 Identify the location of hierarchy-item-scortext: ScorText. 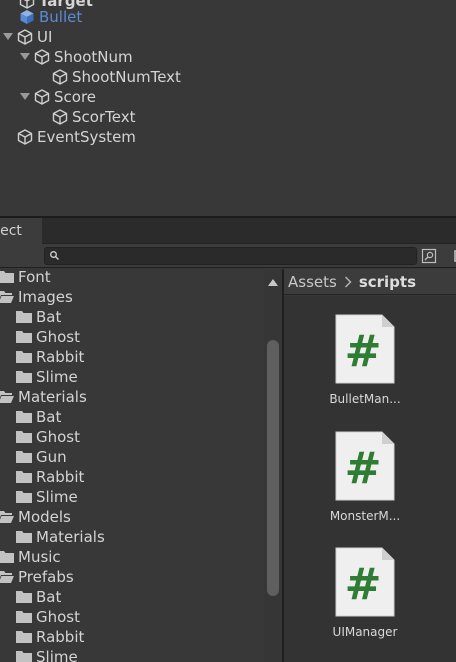
(93, 117).